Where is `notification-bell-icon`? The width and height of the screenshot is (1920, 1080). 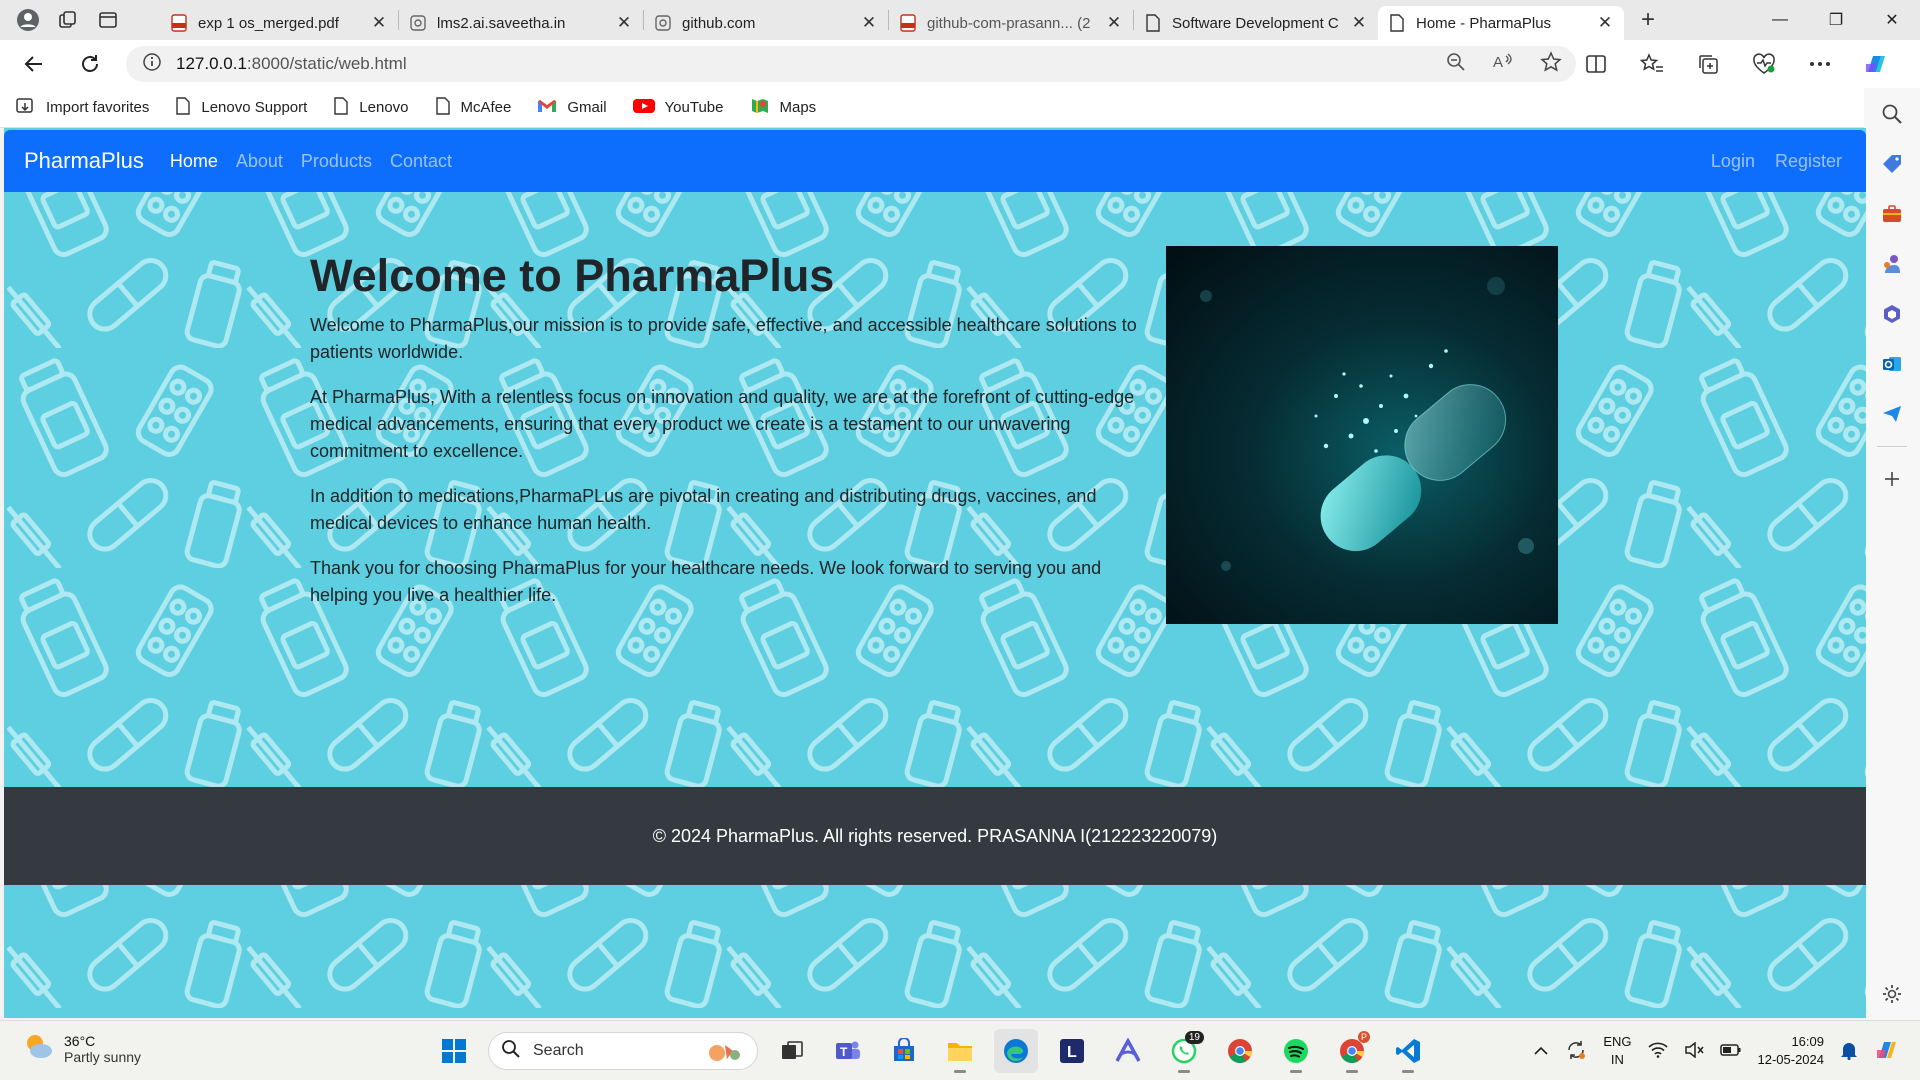
notification-bell-icon is located at coordinates (1849, 1051).